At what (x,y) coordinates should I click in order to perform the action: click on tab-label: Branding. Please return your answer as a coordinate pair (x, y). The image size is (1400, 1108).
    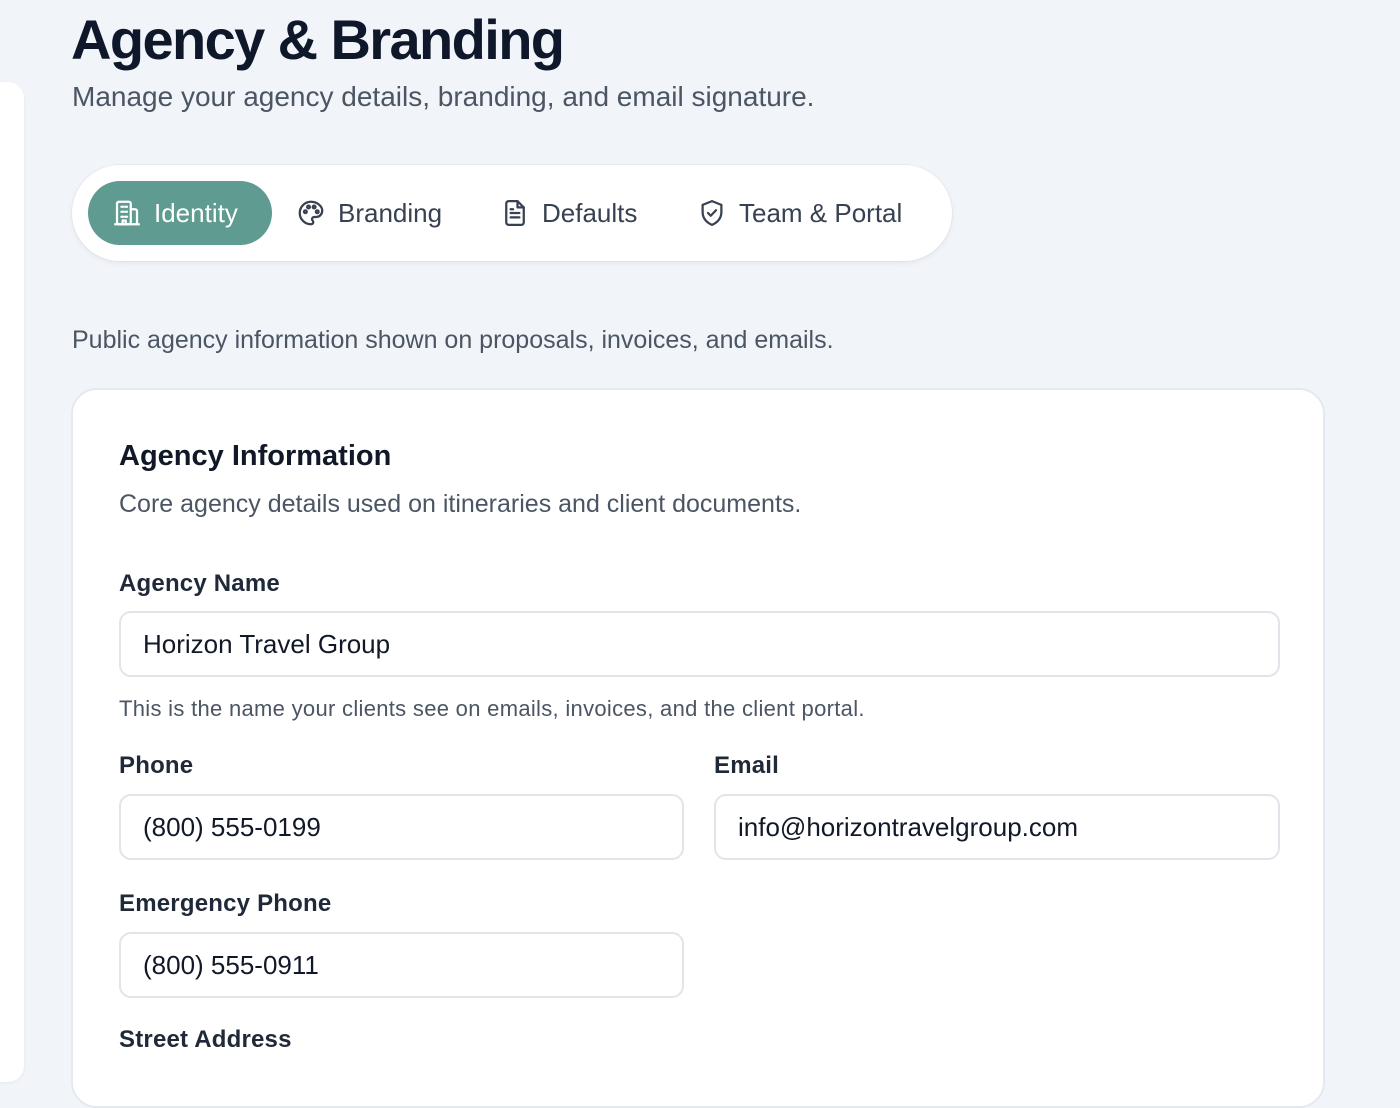
    Looking at the image, I should click on (390, 212).